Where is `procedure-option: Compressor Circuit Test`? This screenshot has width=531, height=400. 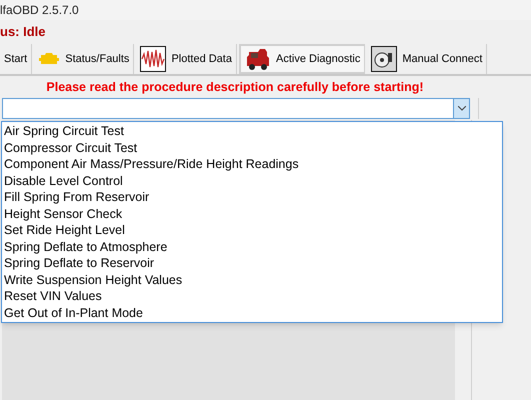 procedure-option: Compressor Circuit Test is located at coordinates (252, 148).